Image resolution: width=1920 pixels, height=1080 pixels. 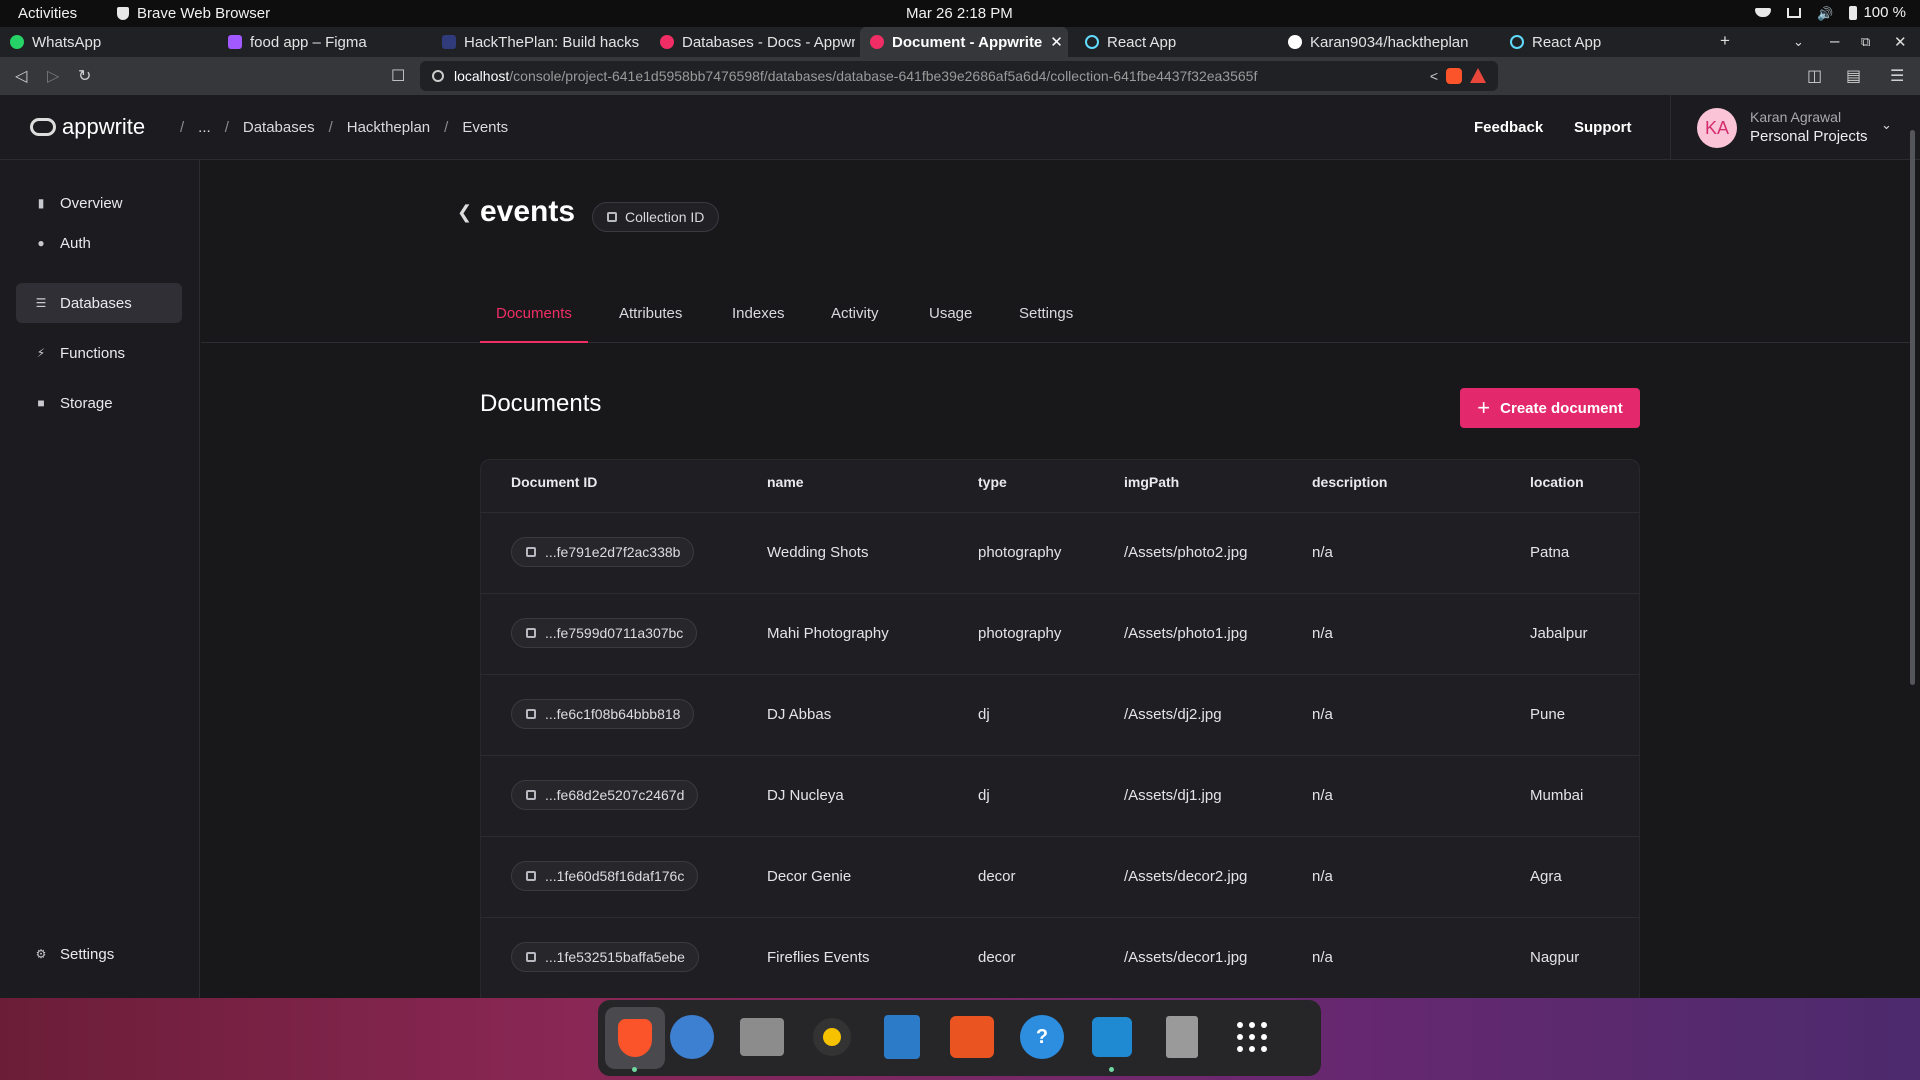 What do you see at coordinates (43, 127) in the screenshot?
I see `appwrite-logo-icon` at bounding box center [43, 127].